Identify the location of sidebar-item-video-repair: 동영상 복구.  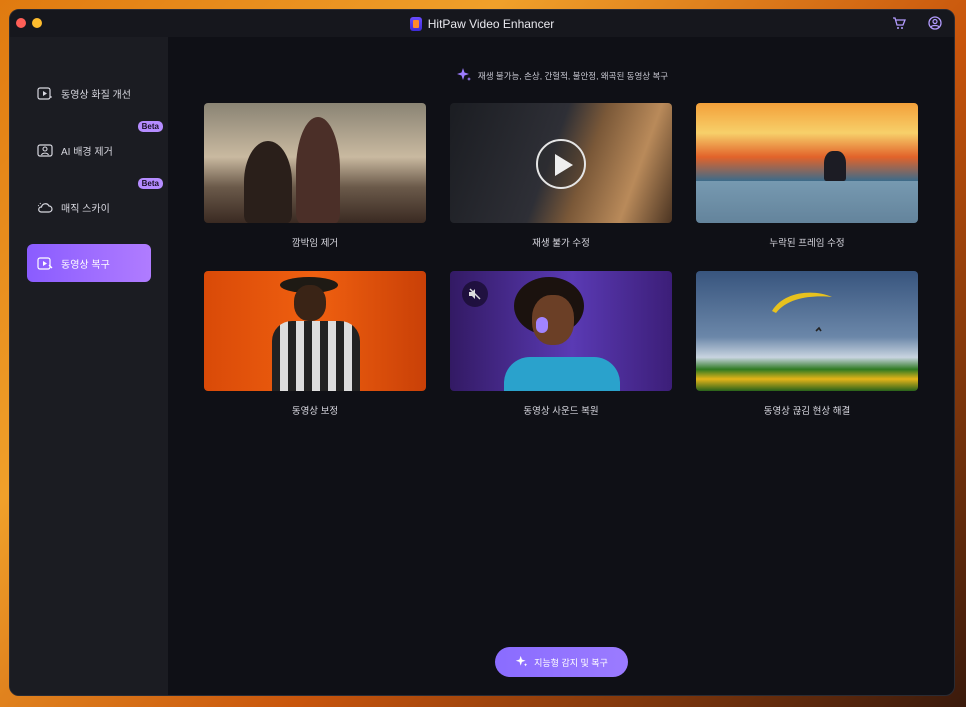
(89, 263).